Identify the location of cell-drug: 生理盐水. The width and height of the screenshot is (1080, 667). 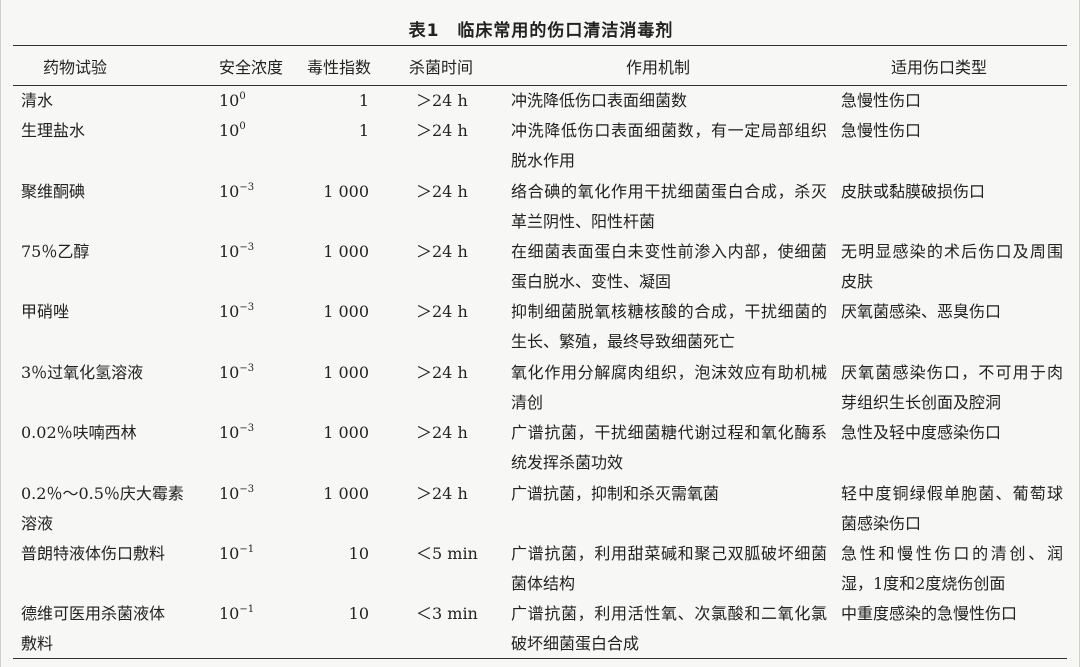
(53, 130).